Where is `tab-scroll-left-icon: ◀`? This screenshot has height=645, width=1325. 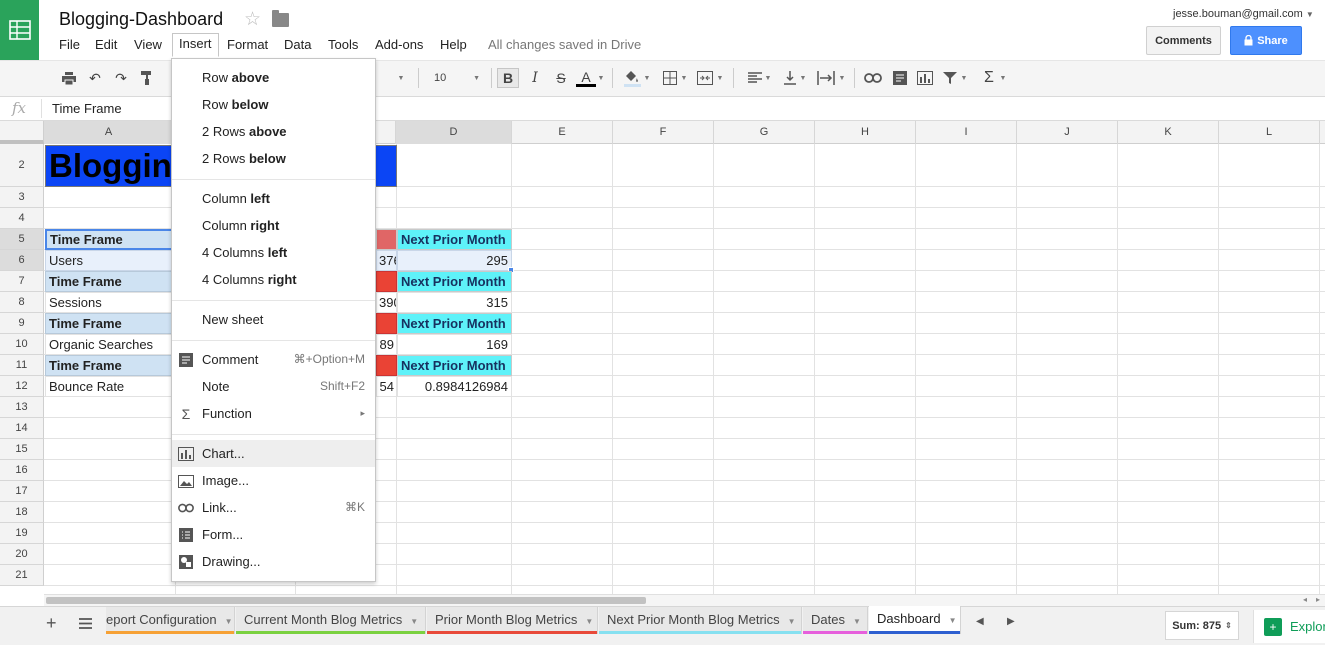 tab-scroll-left-icon: ◀ is located at coordinates (980, 621).